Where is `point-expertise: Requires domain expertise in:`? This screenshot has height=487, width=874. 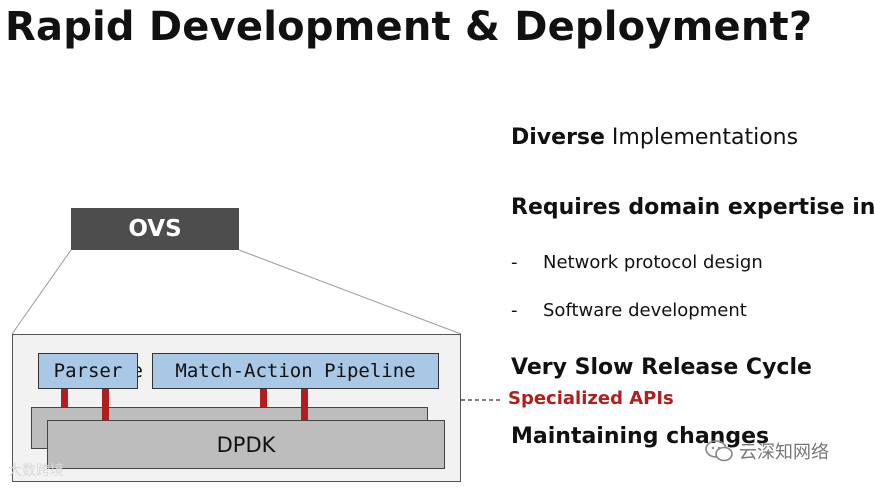
point-expertise: Requires domain expertise in: is located at coordinates (692, 207).